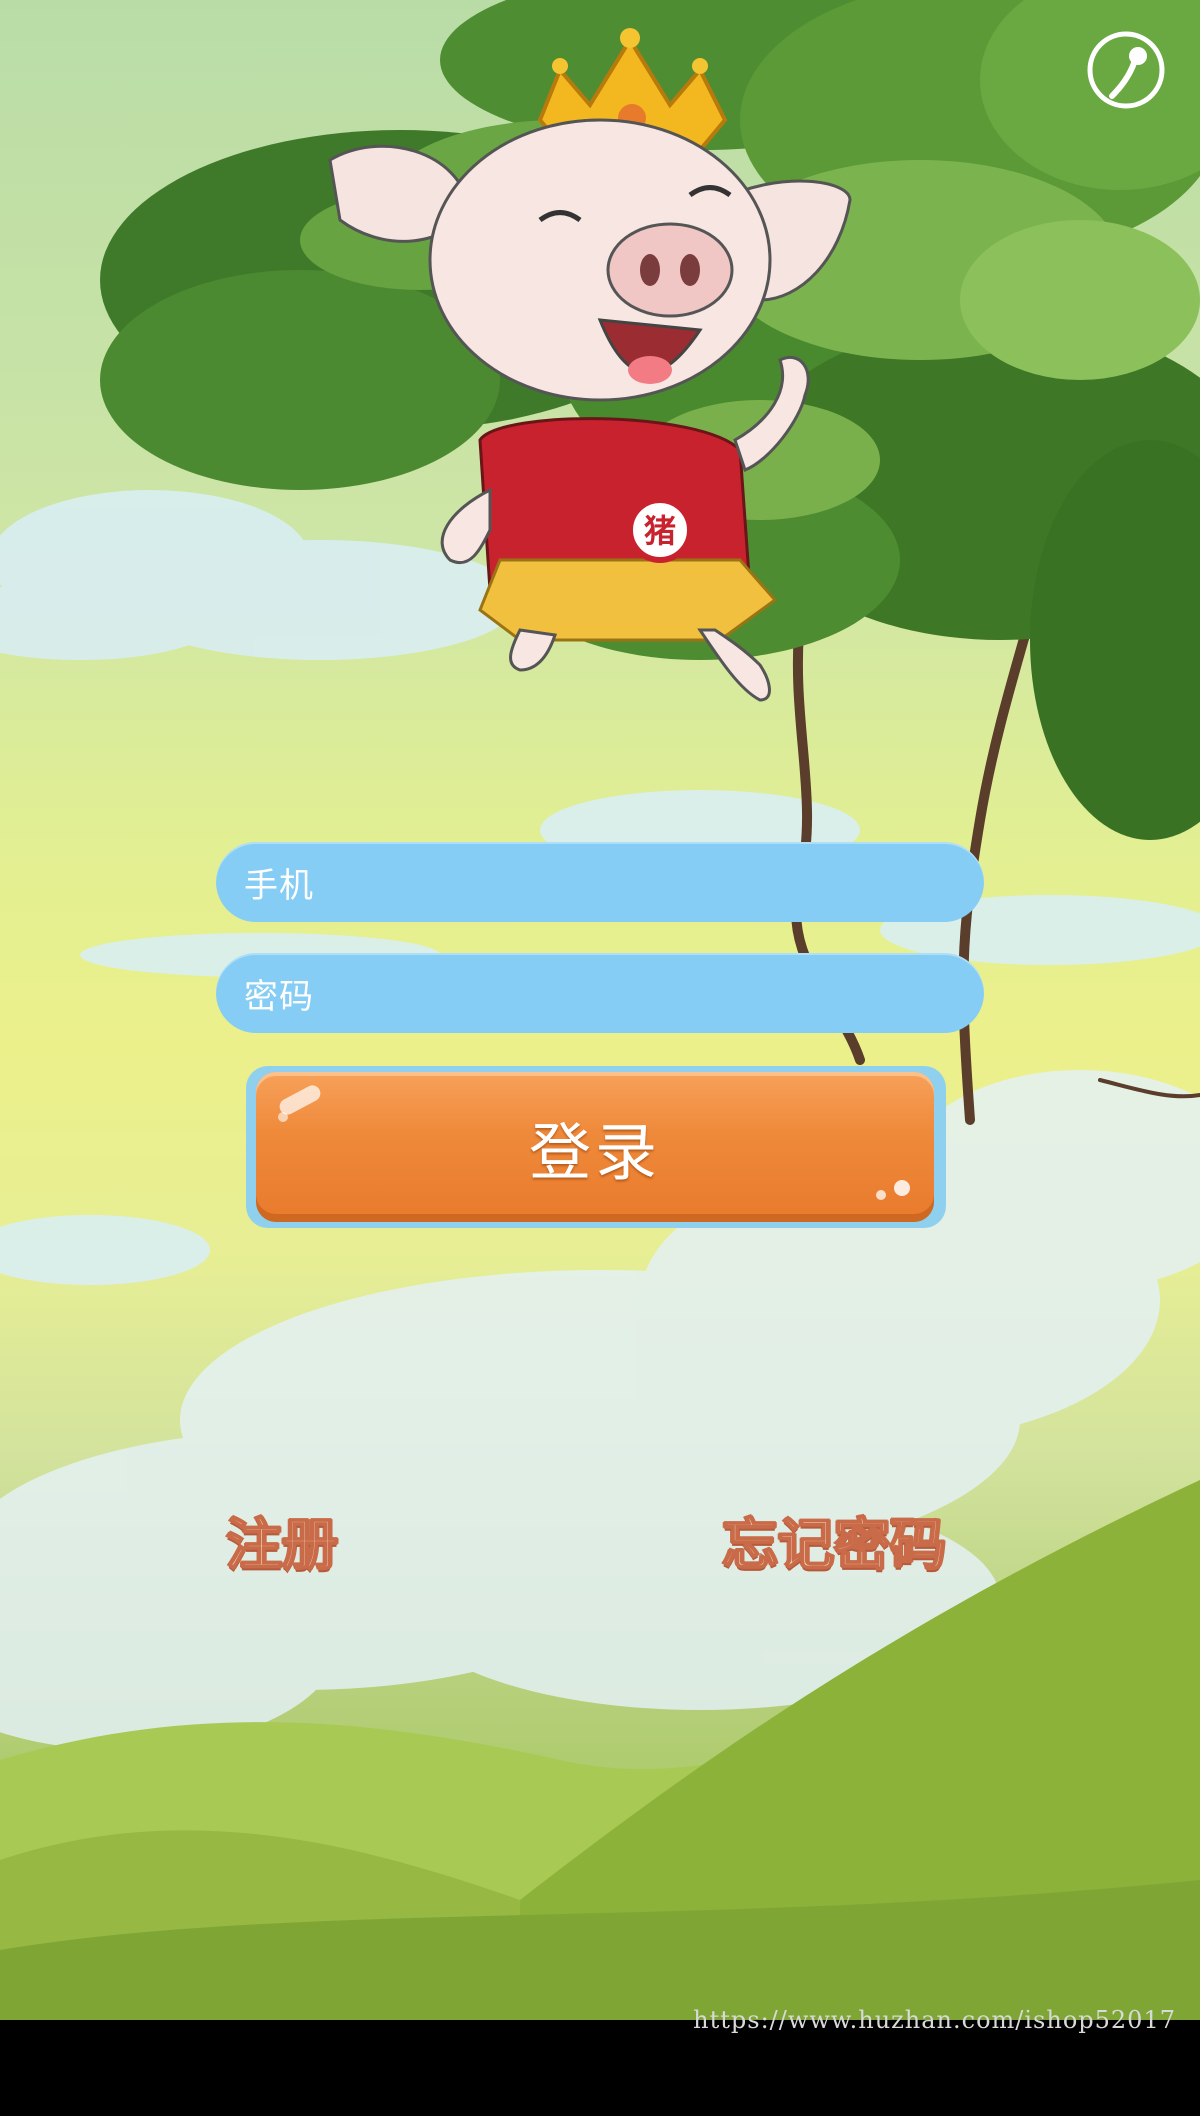 This screenshot has width=1200, height=2116. Describe the element at coordinates (834, 1540) in the screenshot. I see `forgot-password-link: 忘记密码` at that location.